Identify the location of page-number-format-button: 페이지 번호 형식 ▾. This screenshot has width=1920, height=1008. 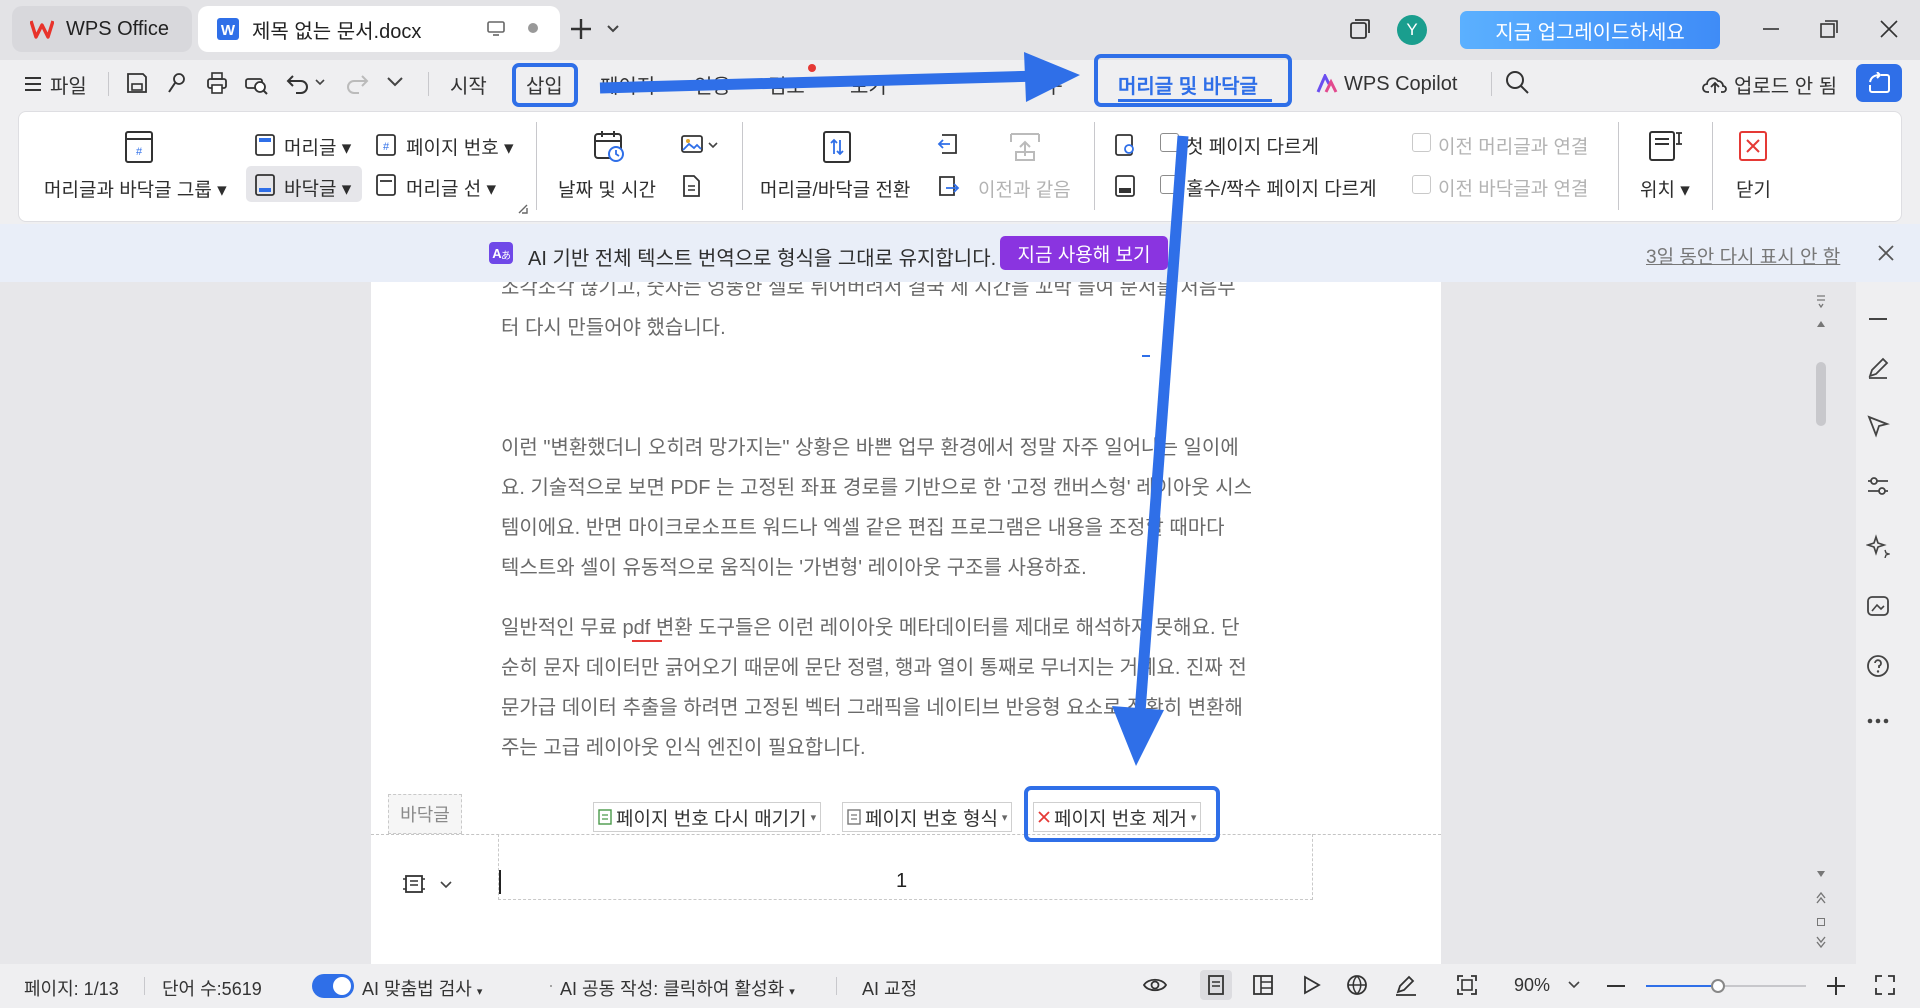
(927, 817).